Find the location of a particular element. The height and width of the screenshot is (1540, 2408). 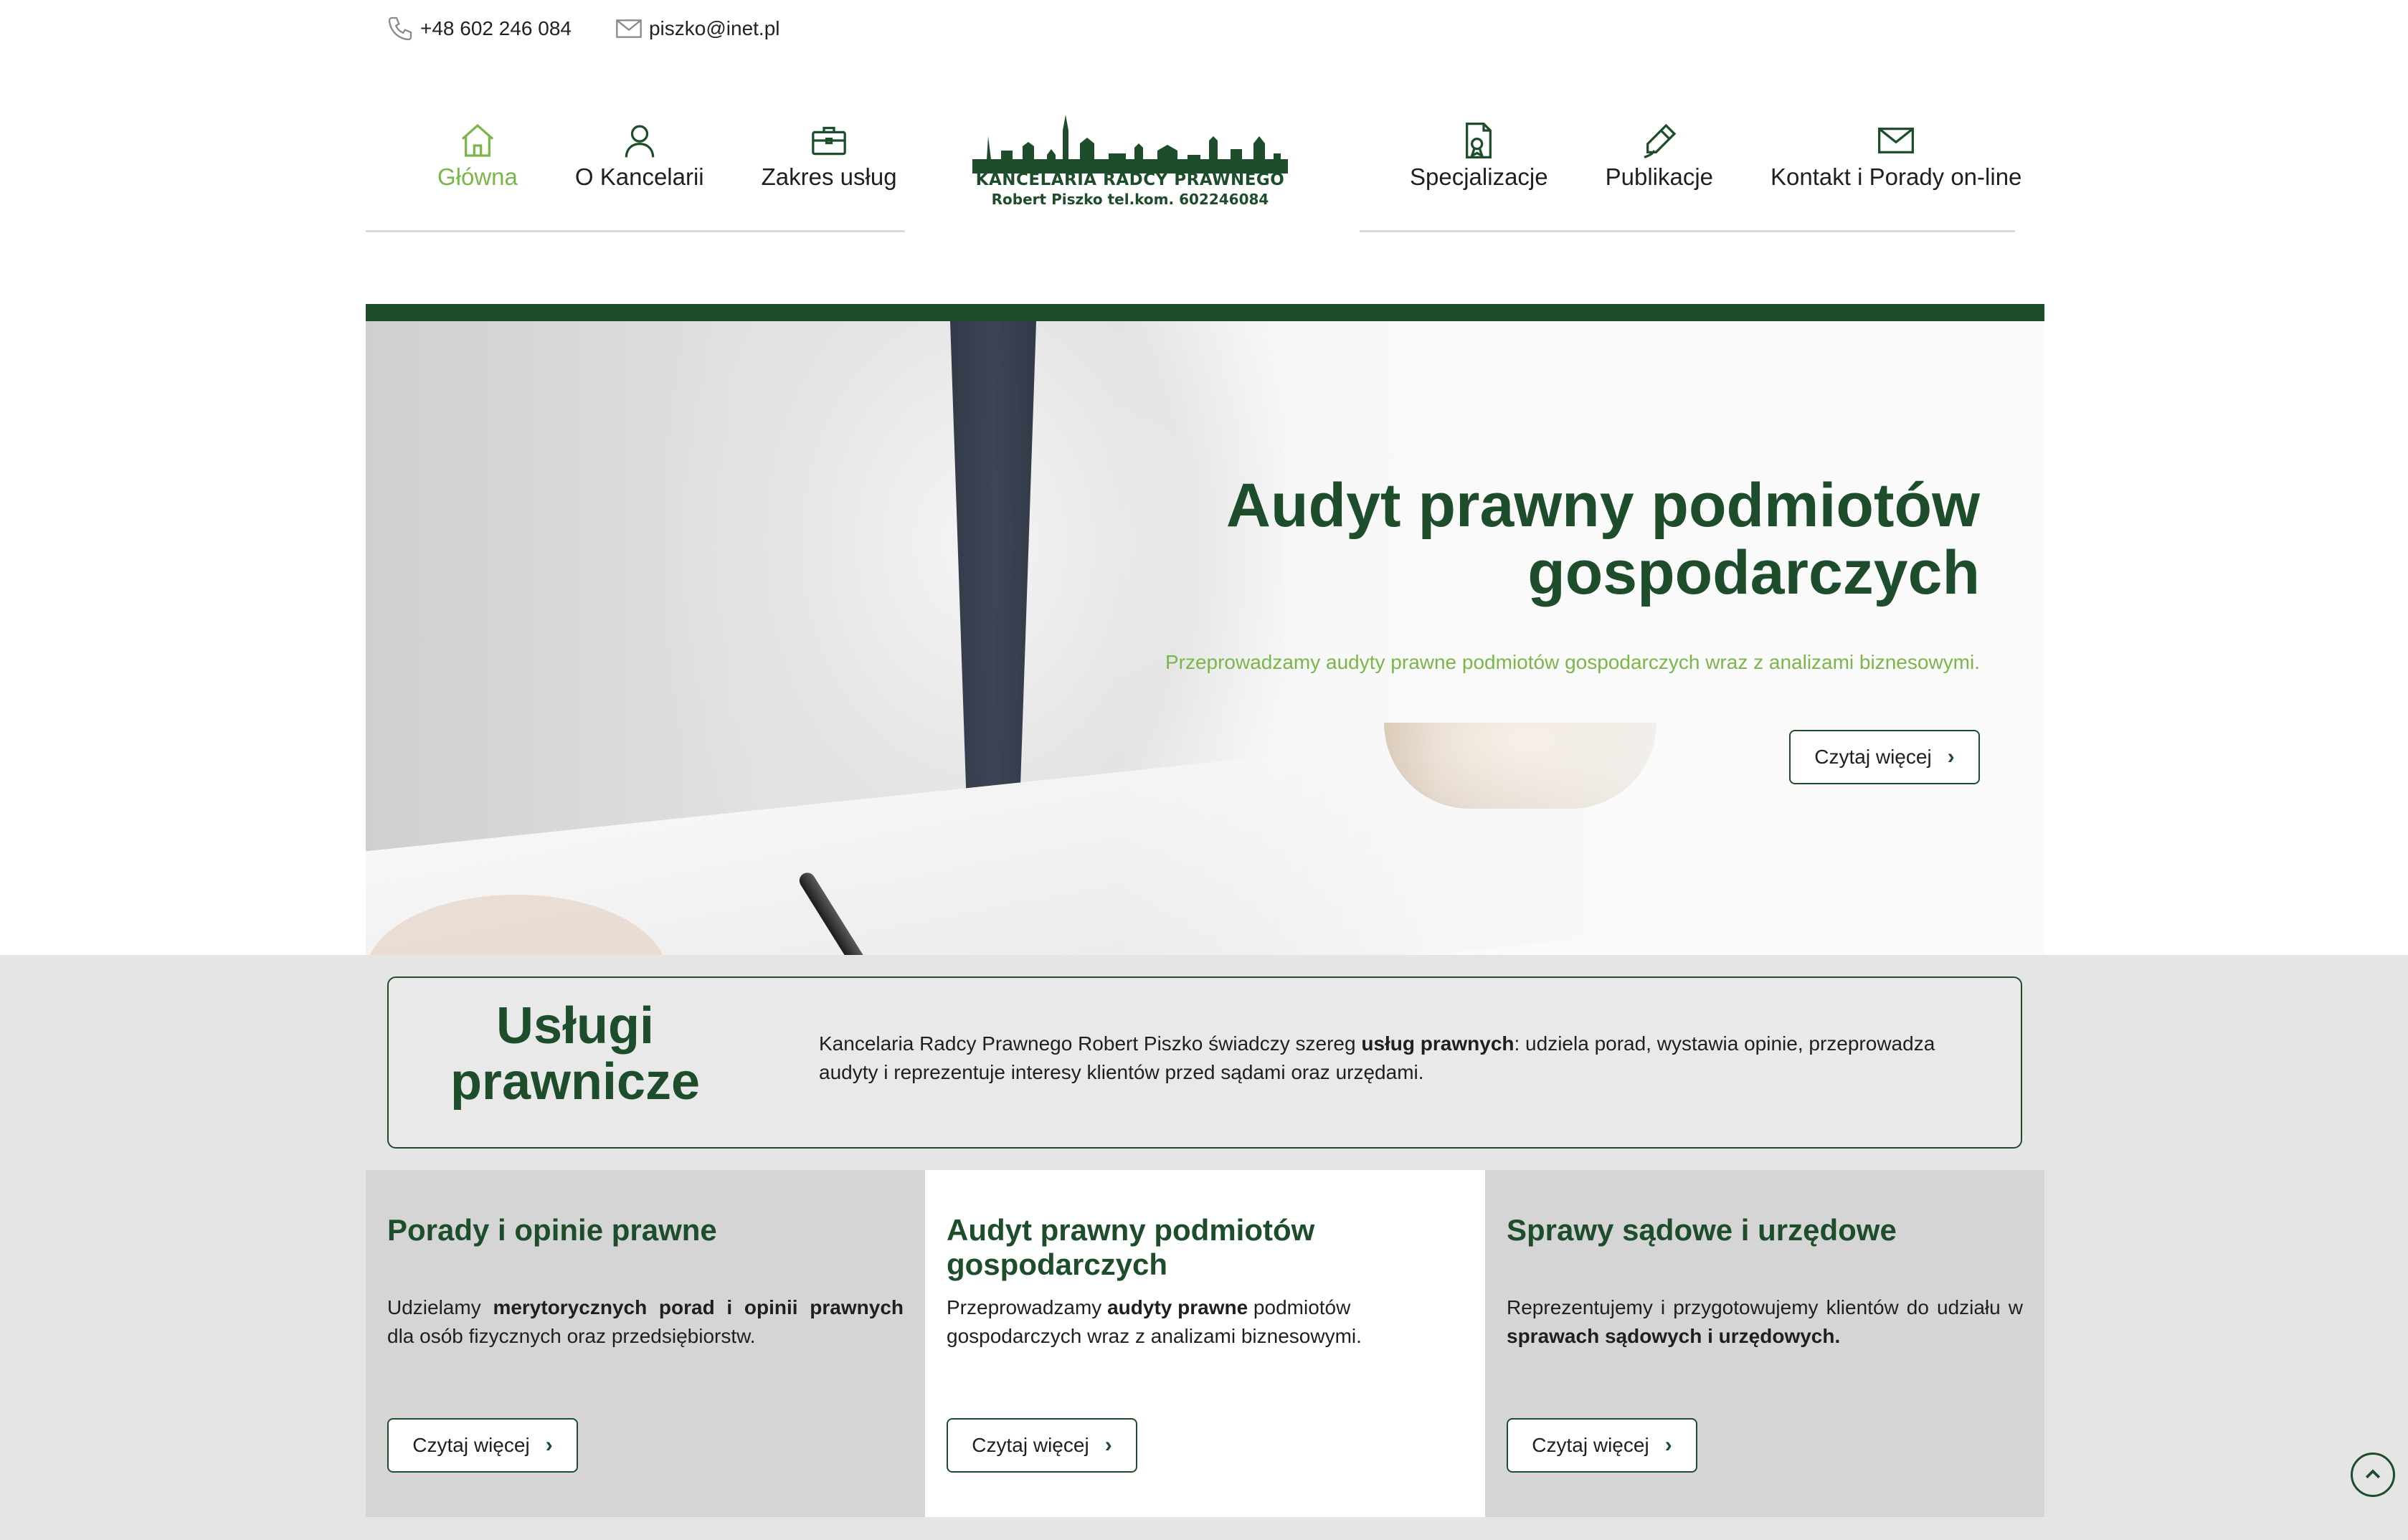

scroll-to-top-button is located at coordinates (2373, 1475).